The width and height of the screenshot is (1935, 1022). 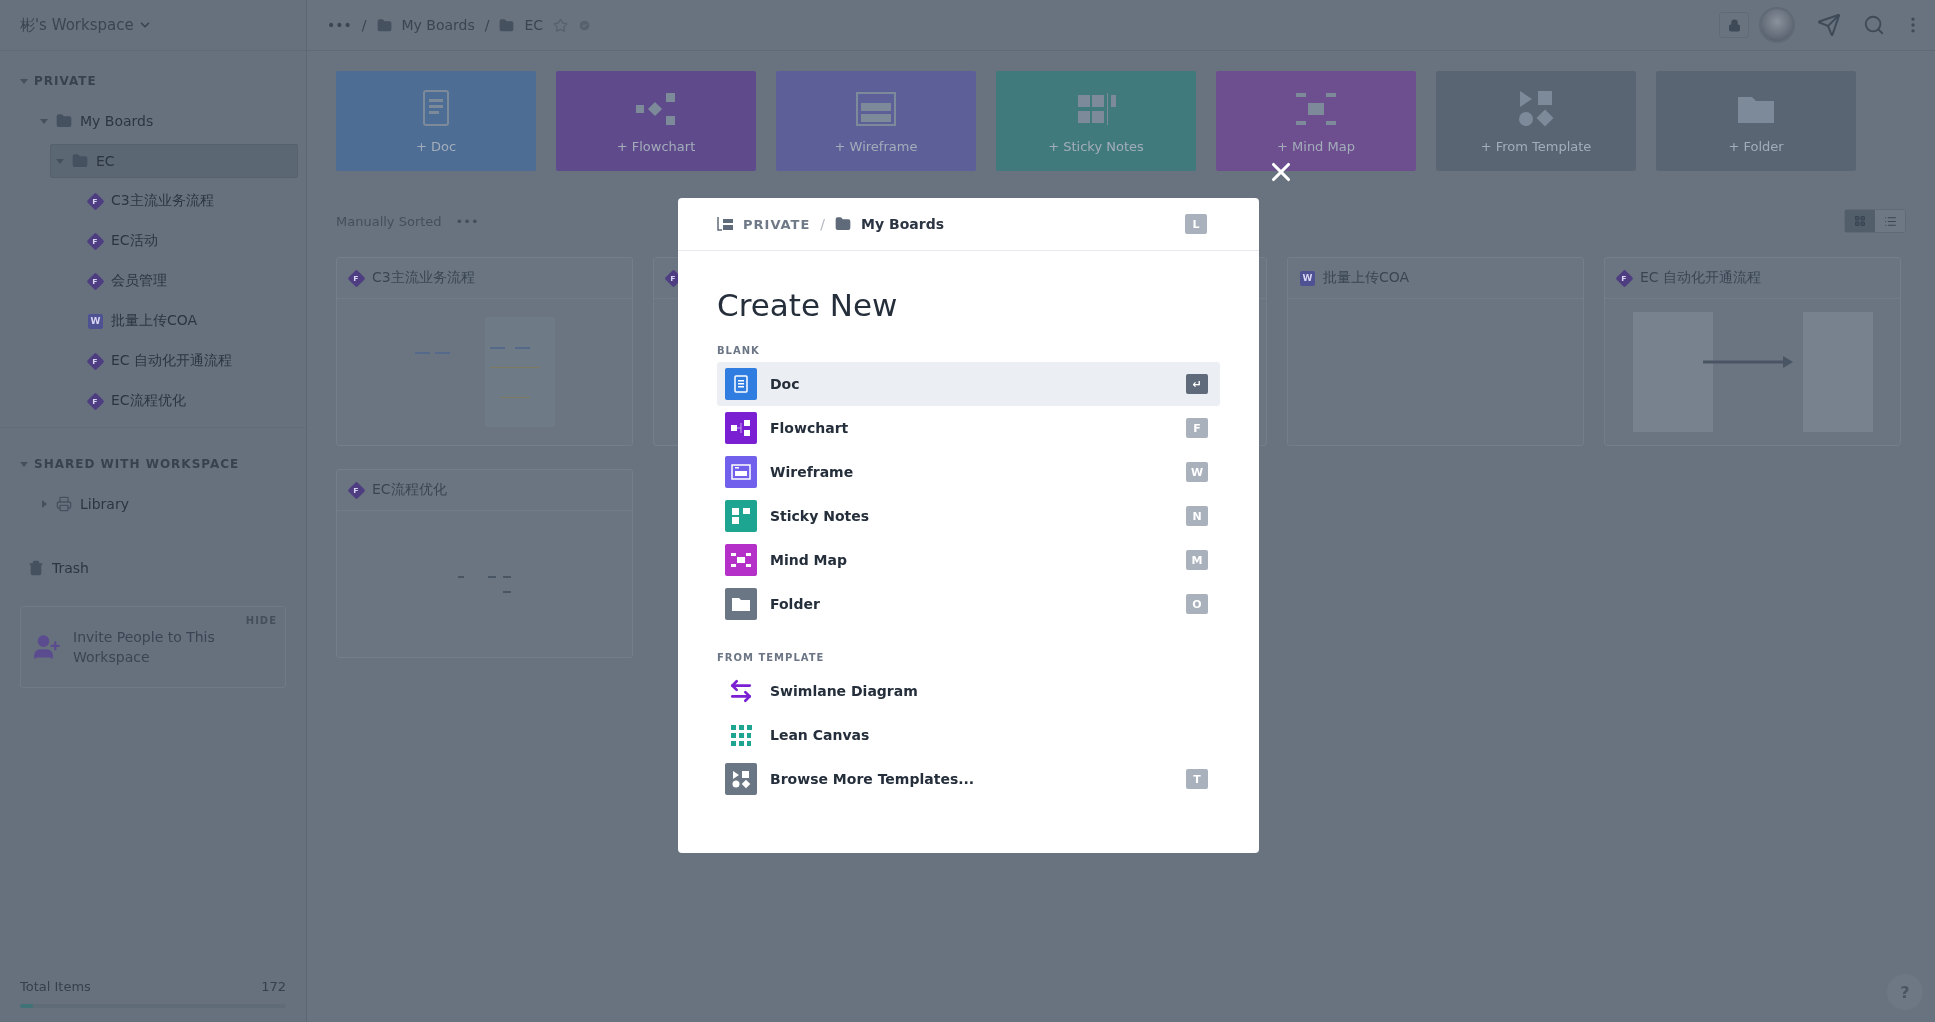 I want to click on shapes-icon, so click(x=741, y=779).